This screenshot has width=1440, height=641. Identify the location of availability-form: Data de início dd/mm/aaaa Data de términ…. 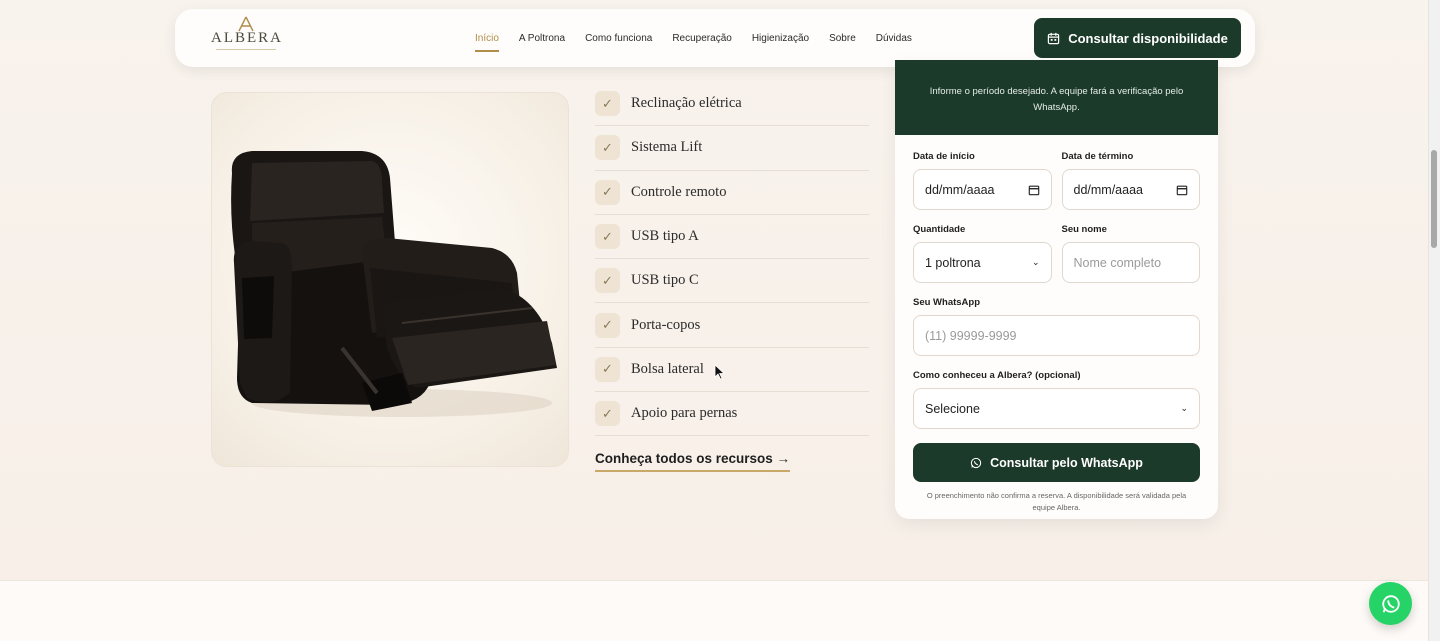
(1056, 324).